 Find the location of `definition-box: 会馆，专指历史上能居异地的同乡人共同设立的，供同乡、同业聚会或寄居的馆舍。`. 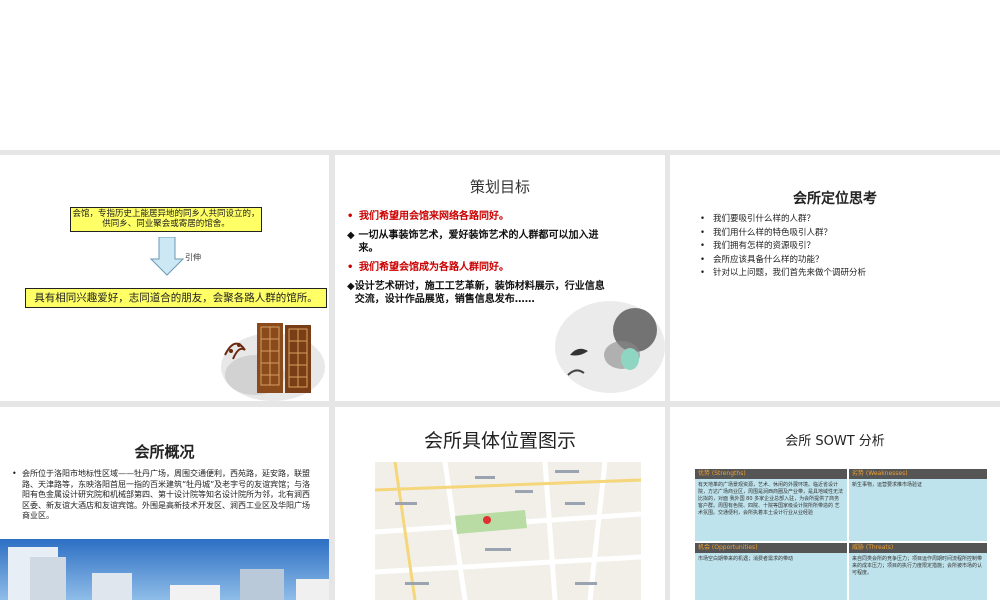

definition-box: 会馆，专指历史上能居异地的同乡人共同设立的，供同乡、同业聚会或寄居的馆舍。 is located at coordinates (166, 219).